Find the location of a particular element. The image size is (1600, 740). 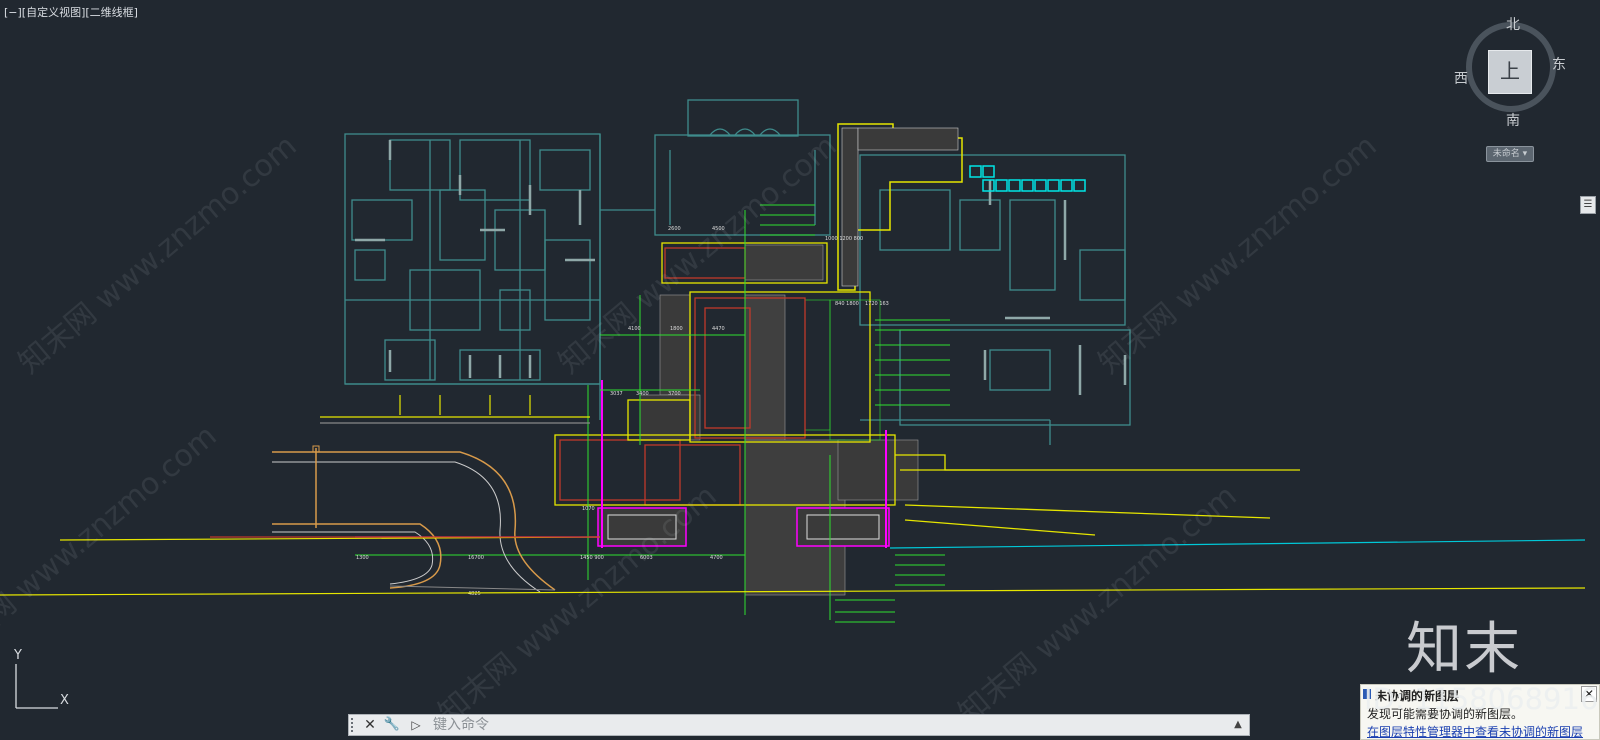

svg-text: 1300 is located at coordinates (362, 558).